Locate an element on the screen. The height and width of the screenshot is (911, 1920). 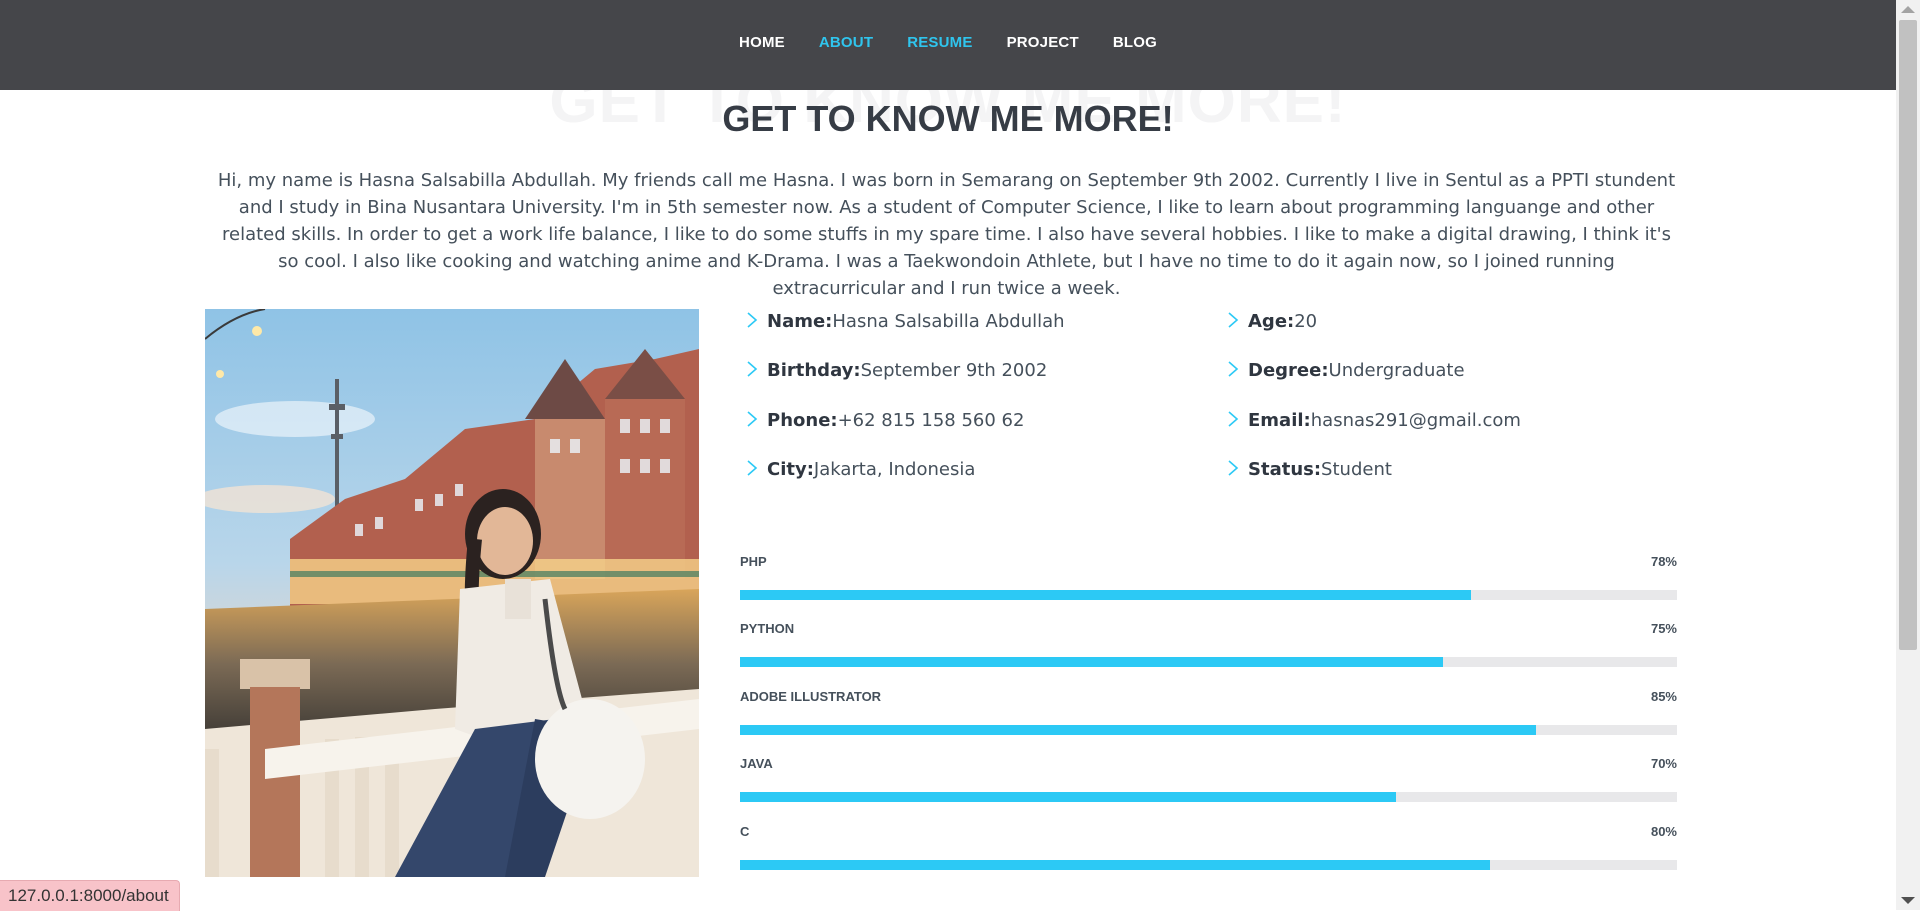
info-value: Undergraduate is located at coordinates (1396, 370).